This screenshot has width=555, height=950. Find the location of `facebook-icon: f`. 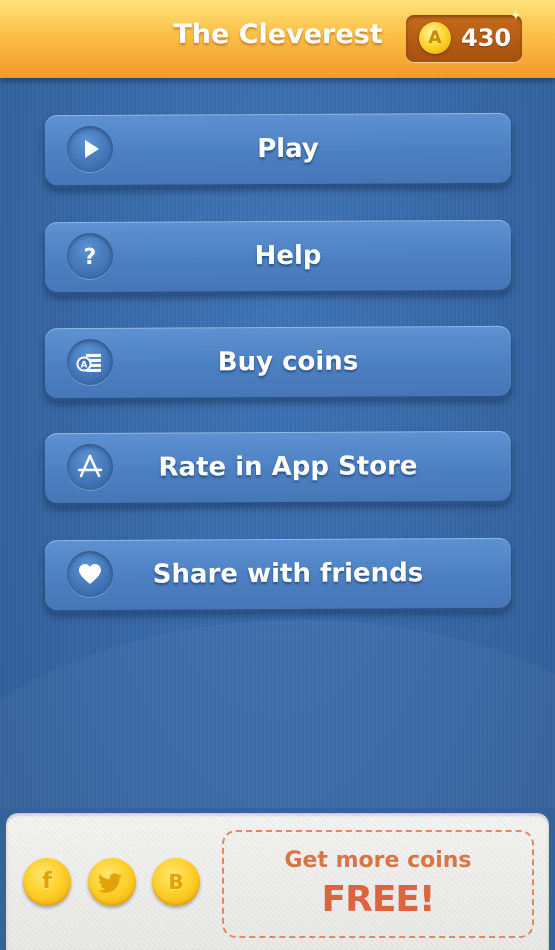

facebook-icon: f is located at coordinates (47, 881).